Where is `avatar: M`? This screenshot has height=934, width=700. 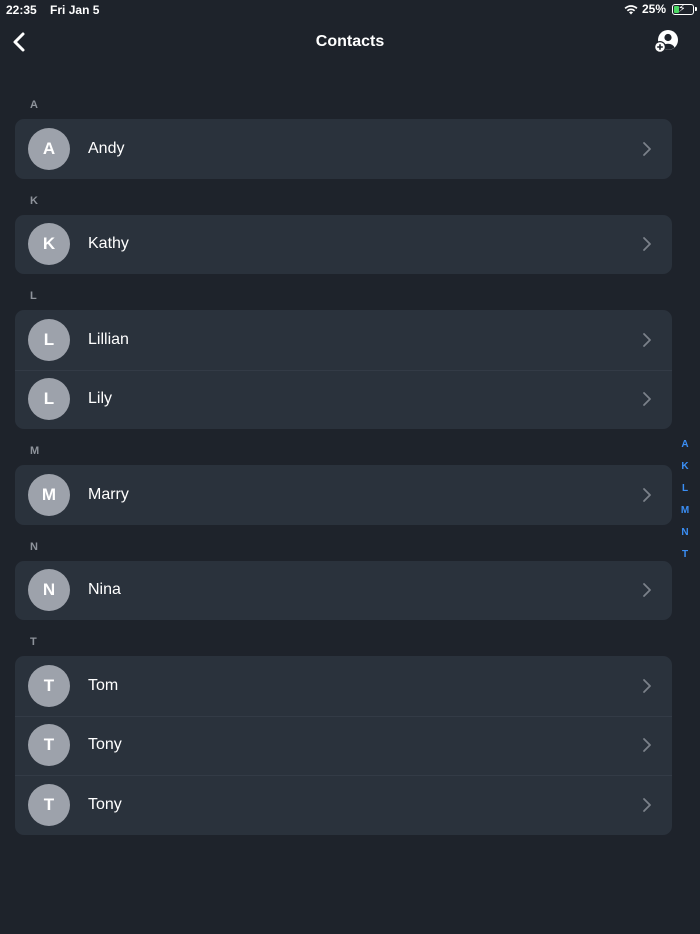 avatar: M is located at coordinates (49, 494).